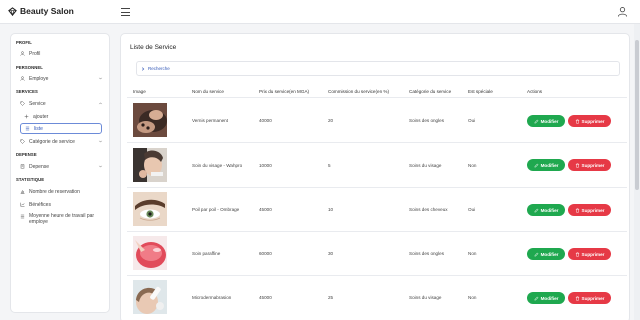 This screenshot has height=320, width=640. Describe the element at coordinates (30, 179) in the screenshot. I see `section-statistique-title: STATISTIQUE` at that location.